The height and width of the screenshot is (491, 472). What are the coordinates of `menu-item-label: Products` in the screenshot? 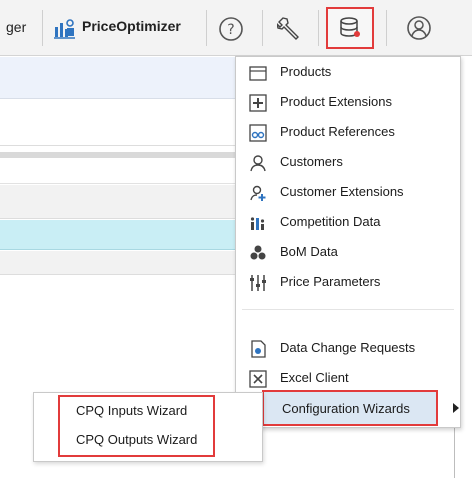 It's located at (306, 71).